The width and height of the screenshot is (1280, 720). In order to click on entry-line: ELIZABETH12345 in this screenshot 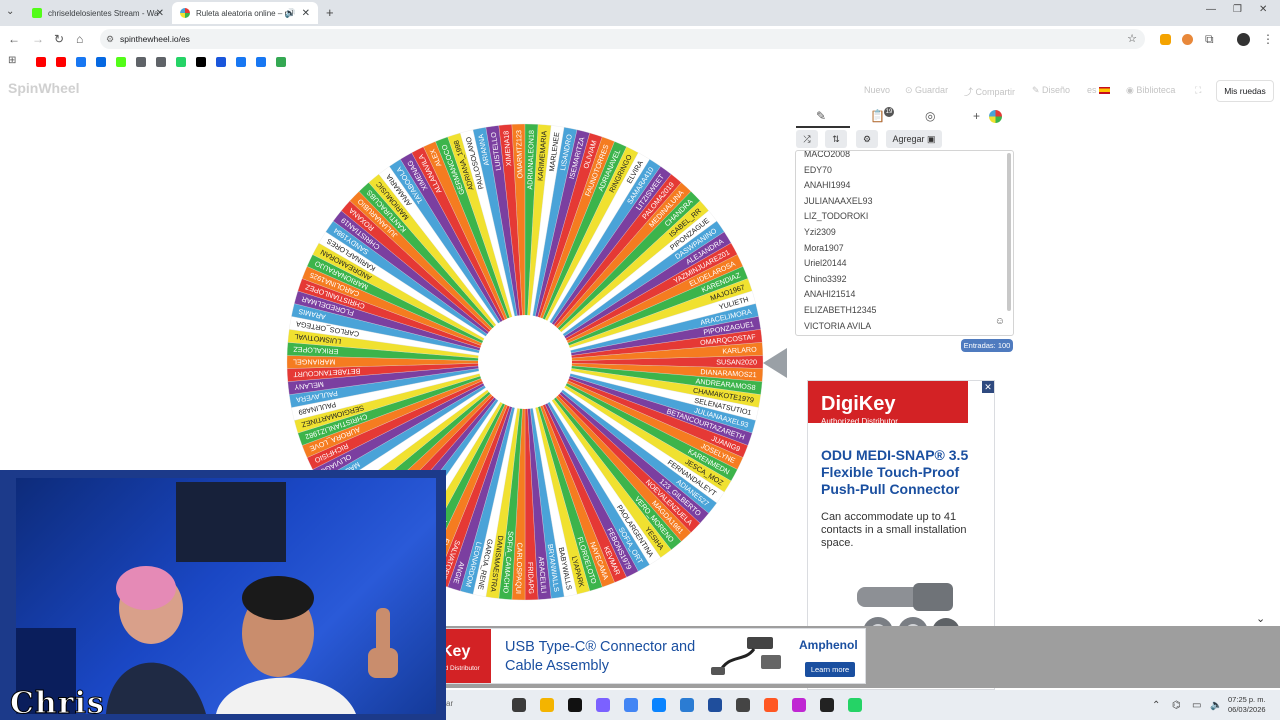, I will do `click(840, 310)`.